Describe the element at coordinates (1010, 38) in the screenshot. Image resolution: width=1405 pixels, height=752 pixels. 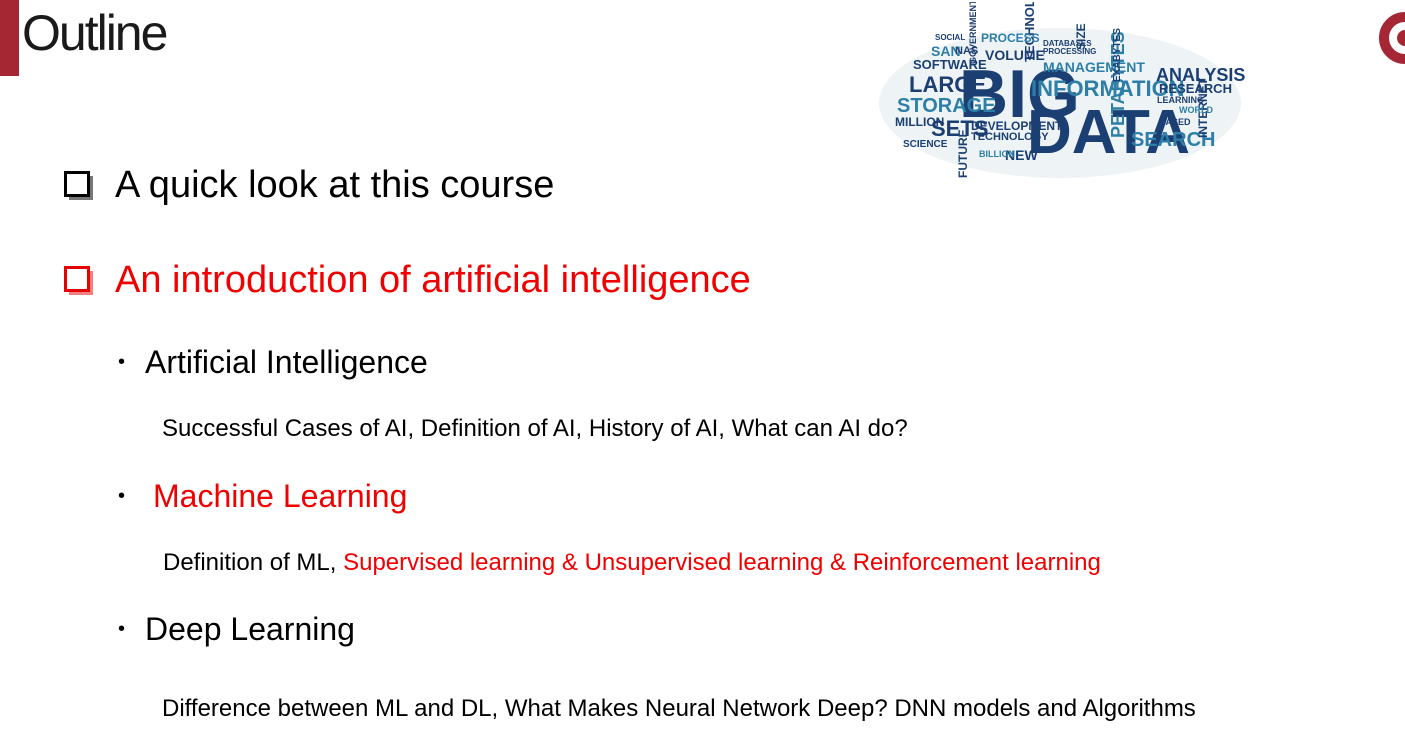
I see `word-cloud-word: PROCESS` at that location.